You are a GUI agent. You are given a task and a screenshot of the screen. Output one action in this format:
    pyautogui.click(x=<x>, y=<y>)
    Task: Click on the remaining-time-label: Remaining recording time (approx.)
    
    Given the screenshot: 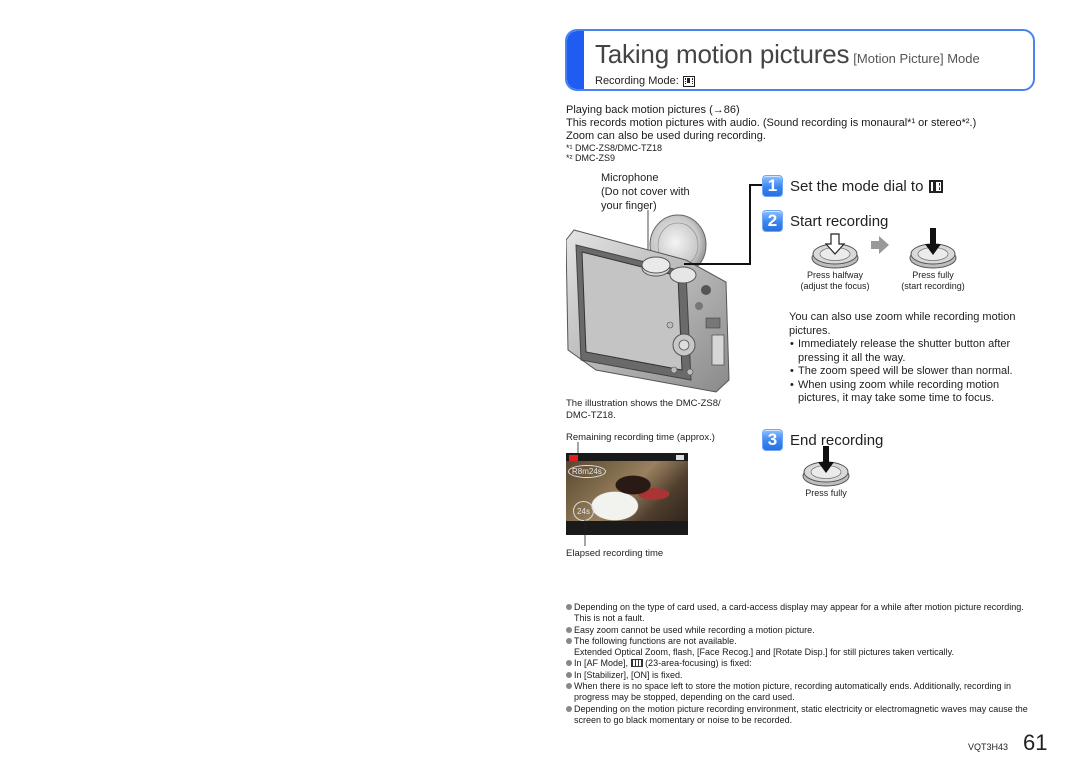 What is the action you would take?
    pyautogui.click(x=640, y=437)
    